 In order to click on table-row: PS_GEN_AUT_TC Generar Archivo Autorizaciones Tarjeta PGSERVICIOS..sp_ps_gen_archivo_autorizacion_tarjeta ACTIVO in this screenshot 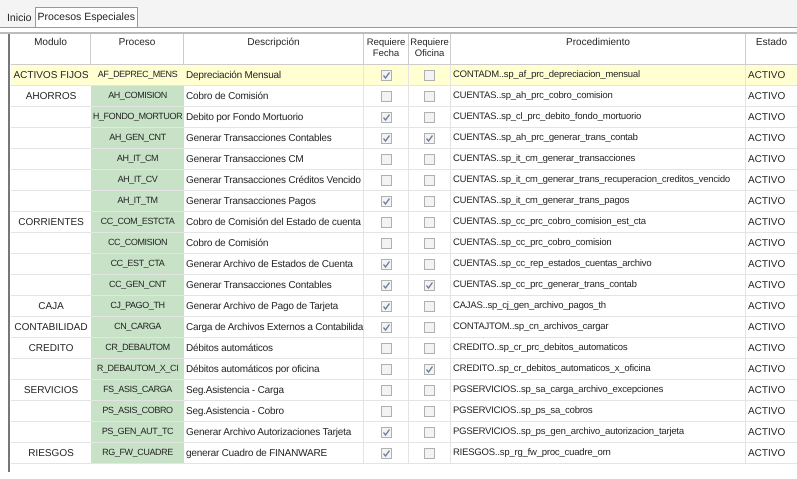, I will do `click(404, 432)`.